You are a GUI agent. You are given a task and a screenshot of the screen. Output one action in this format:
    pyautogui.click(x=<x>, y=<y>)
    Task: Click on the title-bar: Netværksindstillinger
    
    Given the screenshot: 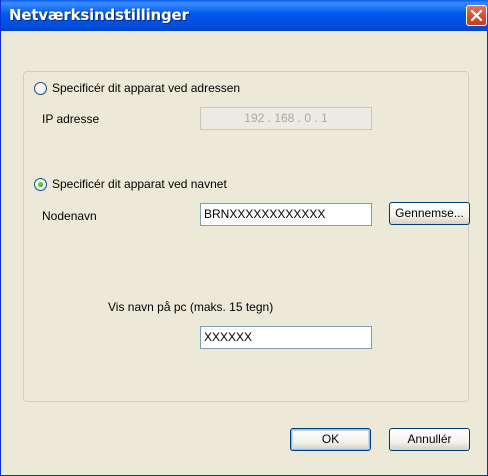 What is the action you would take?
    pyautogui.click(x=244, y=15)
    